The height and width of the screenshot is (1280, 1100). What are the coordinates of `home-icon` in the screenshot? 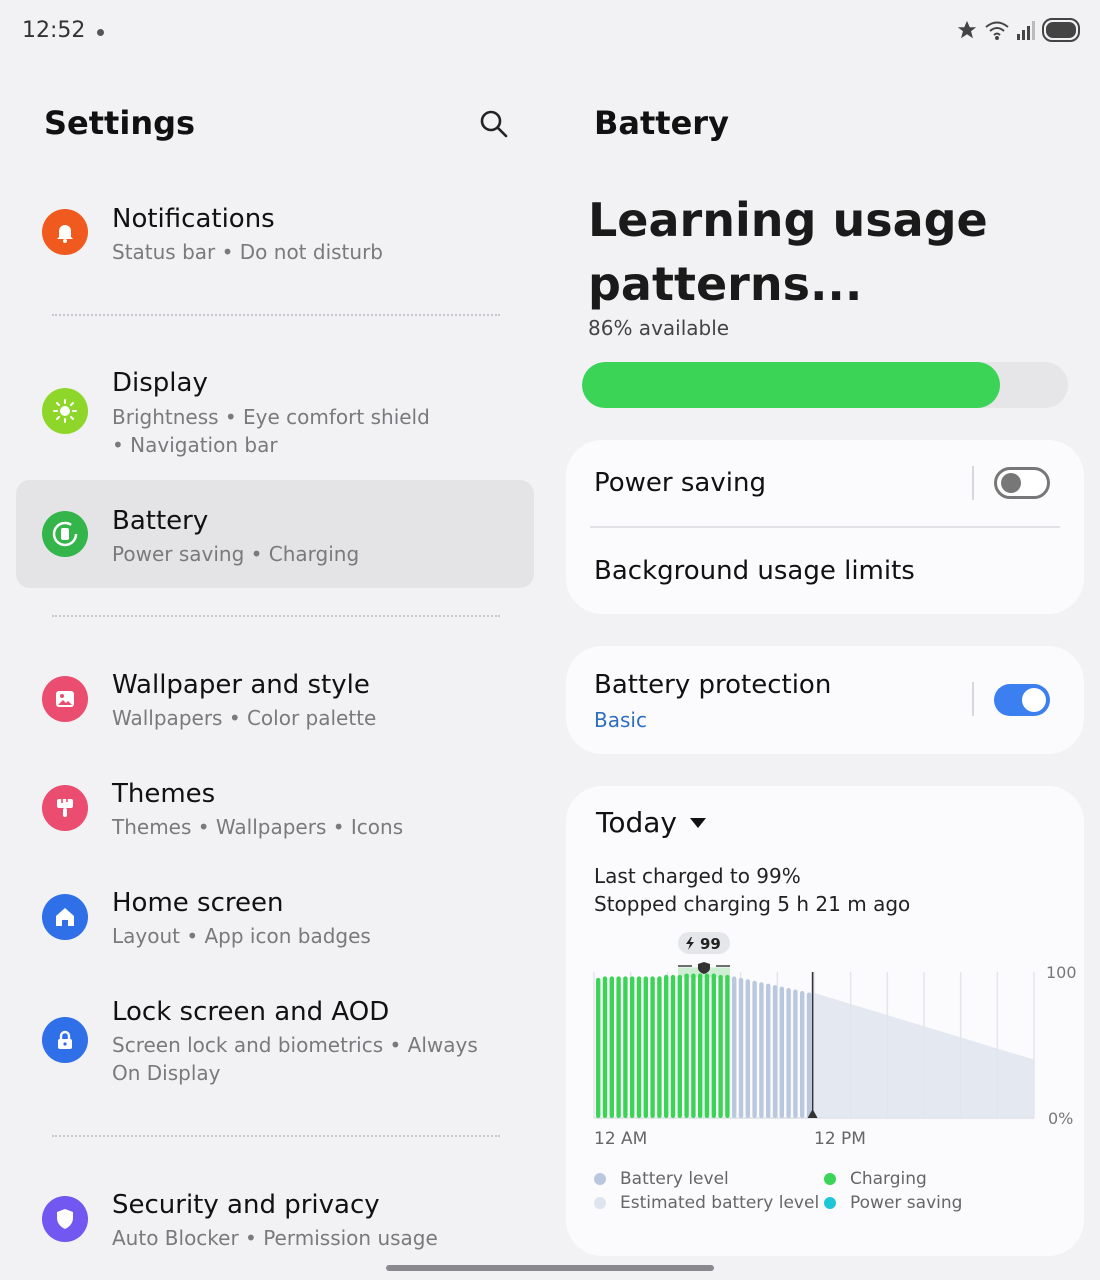 It's located at (65, 917).